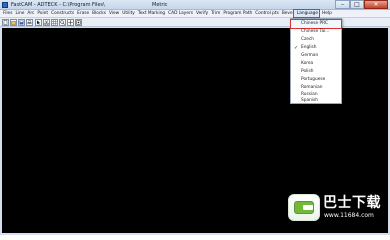  What do you see at coordinates (308, 207) in the screenshot?
I see `logo-highlight-shape` at bounding box center [308, 207].